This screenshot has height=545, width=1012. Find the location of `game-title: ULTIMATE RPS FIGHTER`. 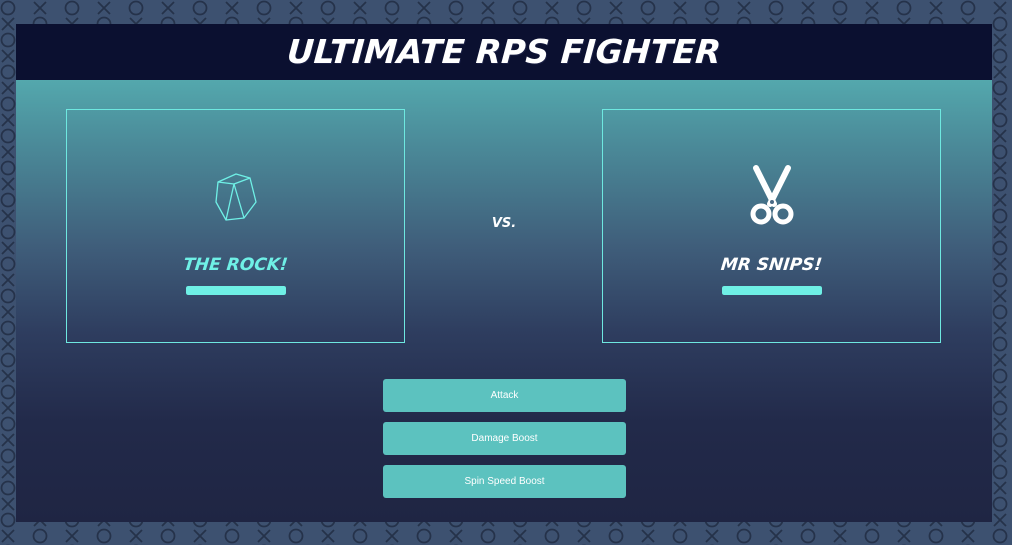

game-title: ULTIMATE RPS FIGHTER is located at coordinates (504, 51).